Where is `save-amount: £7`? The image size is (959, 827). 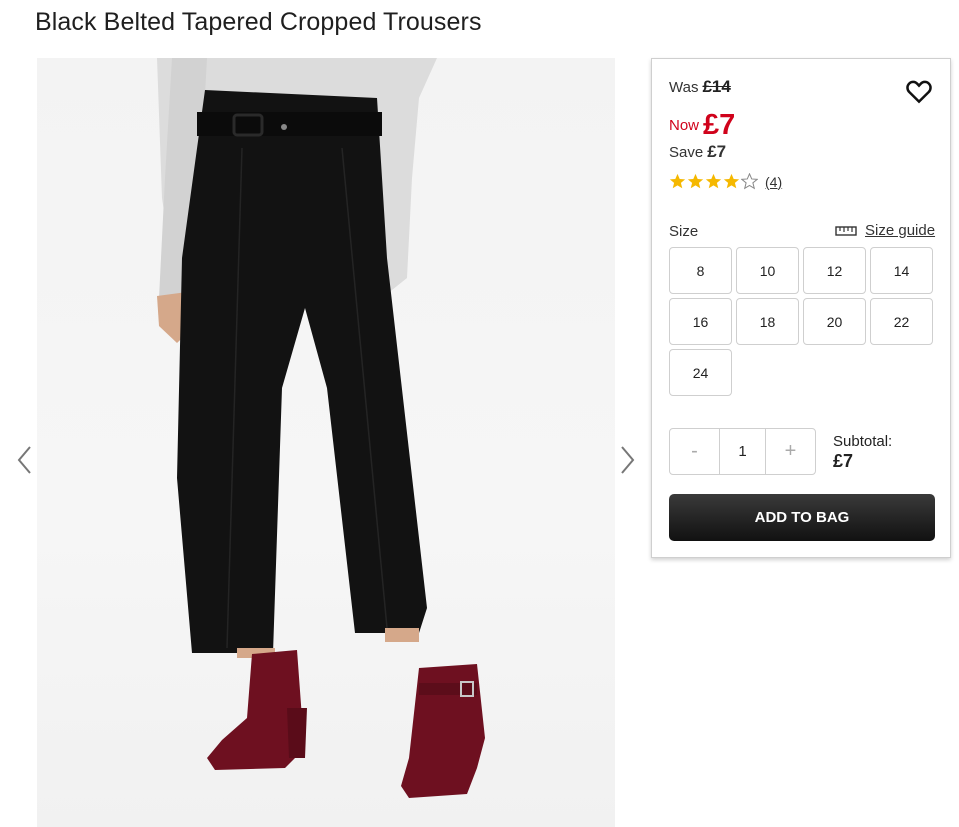 save-amount: £7 is located at coordinates (717, 151).